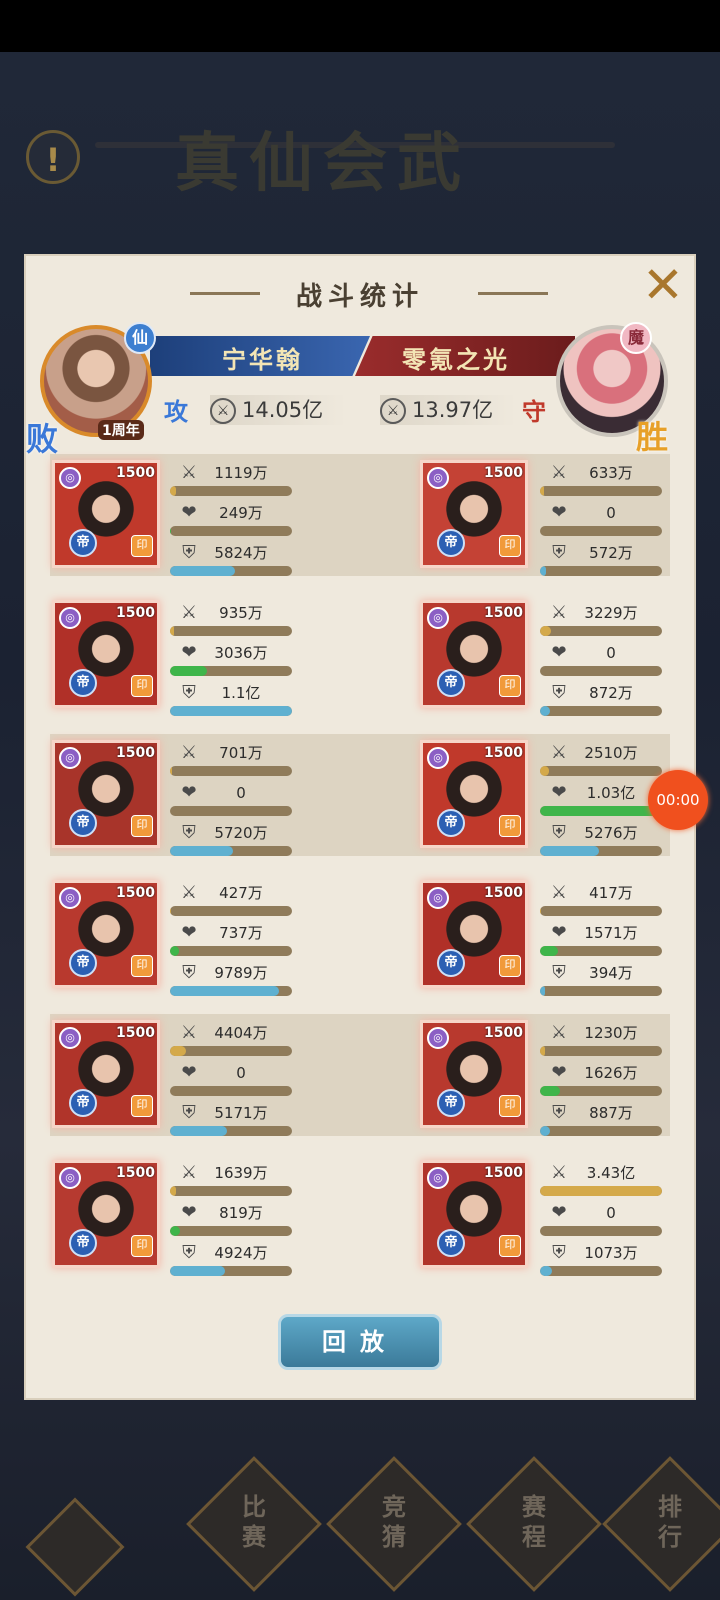 The width and height of the screenshot is (720, 1600). Describe the element at coordinates (231, 519) in the screenshot. I see `left-health-stat: ❤ 249万` at that location.